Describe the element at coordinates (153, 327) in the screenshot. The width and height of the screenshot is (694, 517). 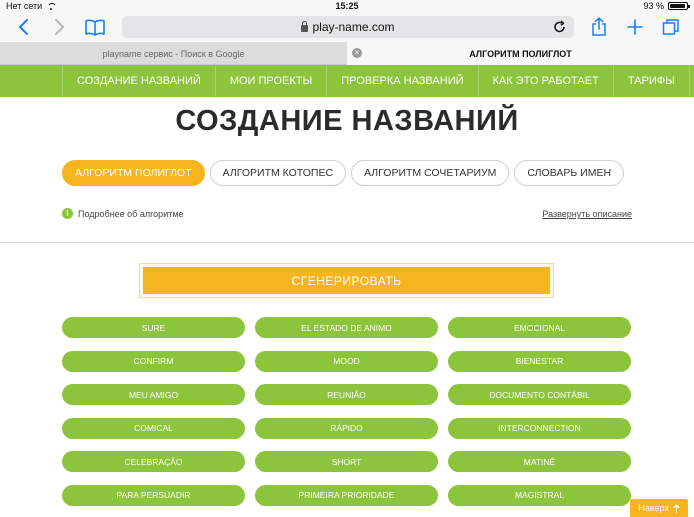
I see `name-suggestion: SURE` at that location.